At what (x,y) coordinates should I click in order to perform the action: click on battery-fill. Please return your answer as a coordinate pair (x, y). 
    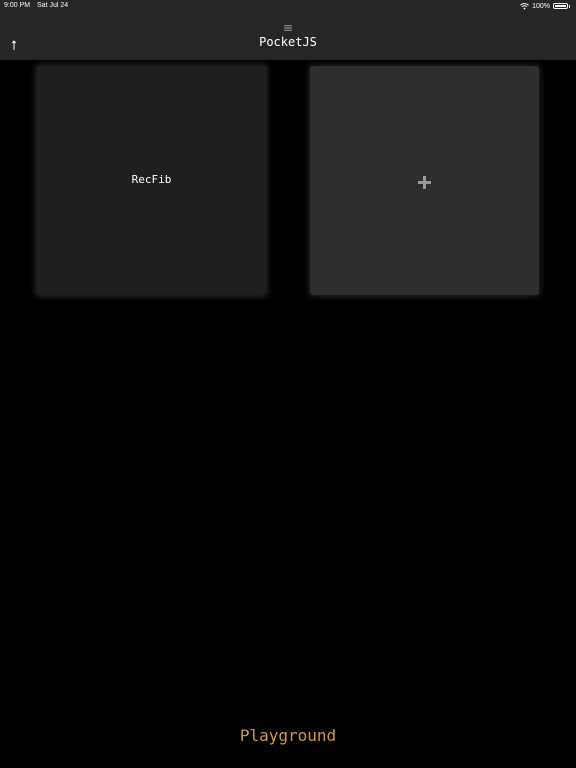
    Looking at the image, I should click on (560, 6).